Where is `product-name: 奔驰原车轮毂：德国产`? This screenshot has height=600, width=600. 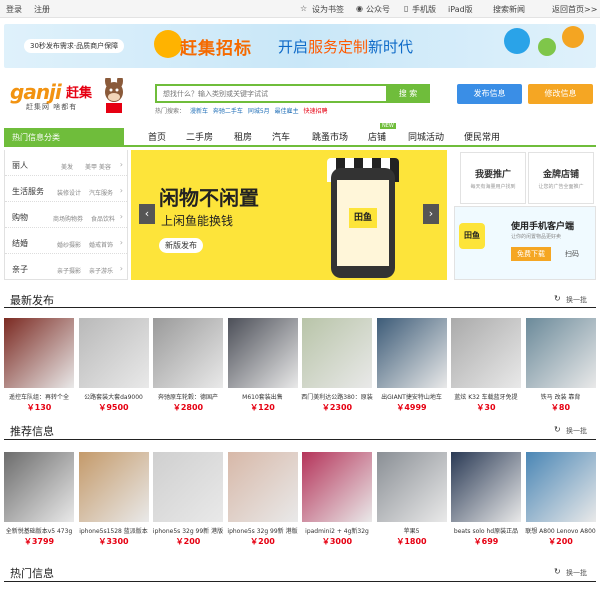
product-name: 奔驰原车轮毂：德国产 is located at coordinates (188, 396).